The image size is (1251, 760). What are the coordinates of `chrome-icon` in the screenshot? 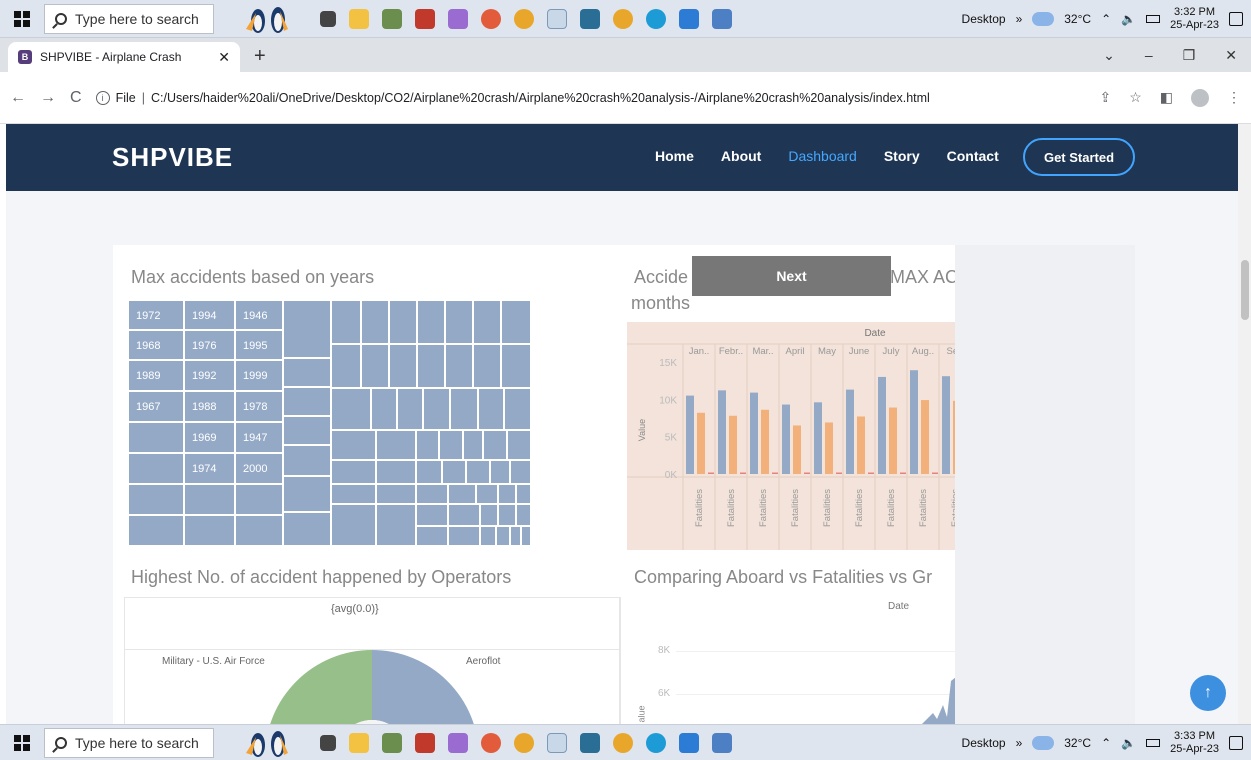 It's located at (623, 18).